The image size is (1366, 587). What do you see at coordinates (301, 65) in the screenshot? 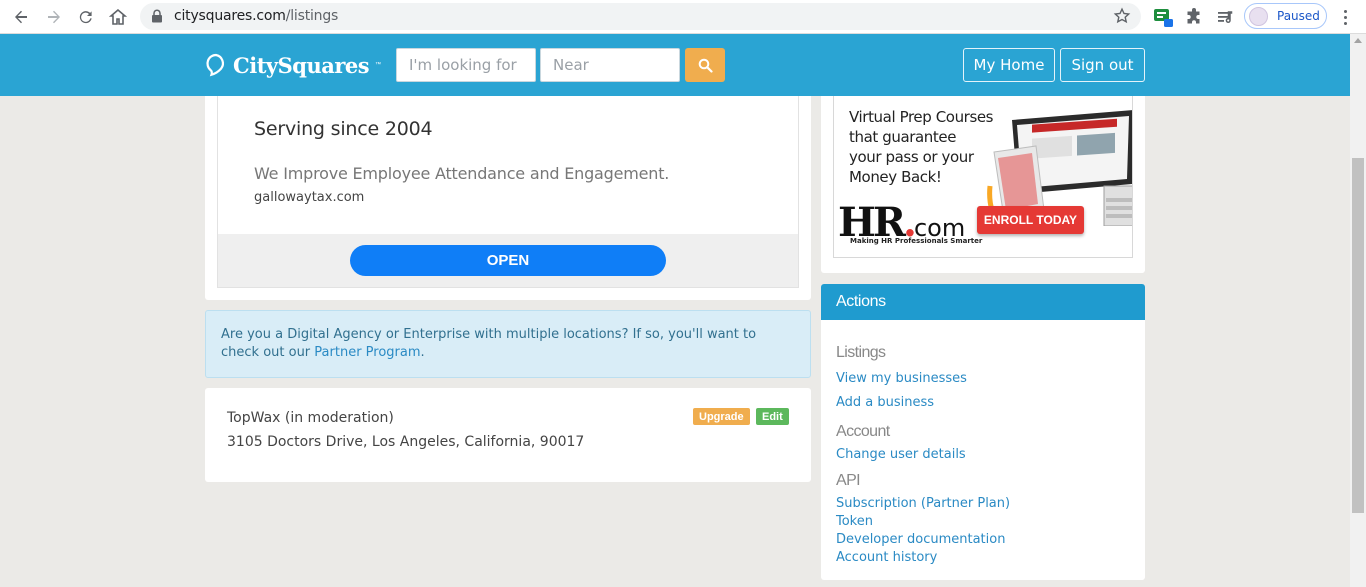
I see `logo-text: CitySquares` at bounding box center [301, 65].